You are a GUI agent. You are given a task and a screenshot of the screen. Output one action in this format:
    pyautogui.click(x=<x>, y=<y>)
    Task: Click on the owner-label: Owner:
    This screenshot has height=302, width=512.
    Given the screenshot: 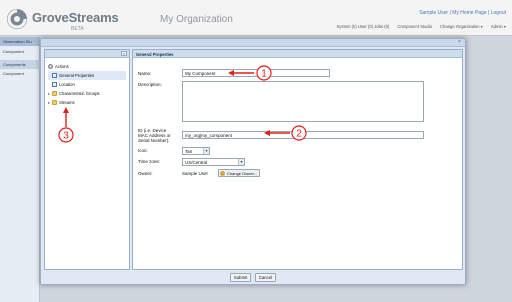 What is the action you would take?
    pyautogui.click(x=145, y=173)
    